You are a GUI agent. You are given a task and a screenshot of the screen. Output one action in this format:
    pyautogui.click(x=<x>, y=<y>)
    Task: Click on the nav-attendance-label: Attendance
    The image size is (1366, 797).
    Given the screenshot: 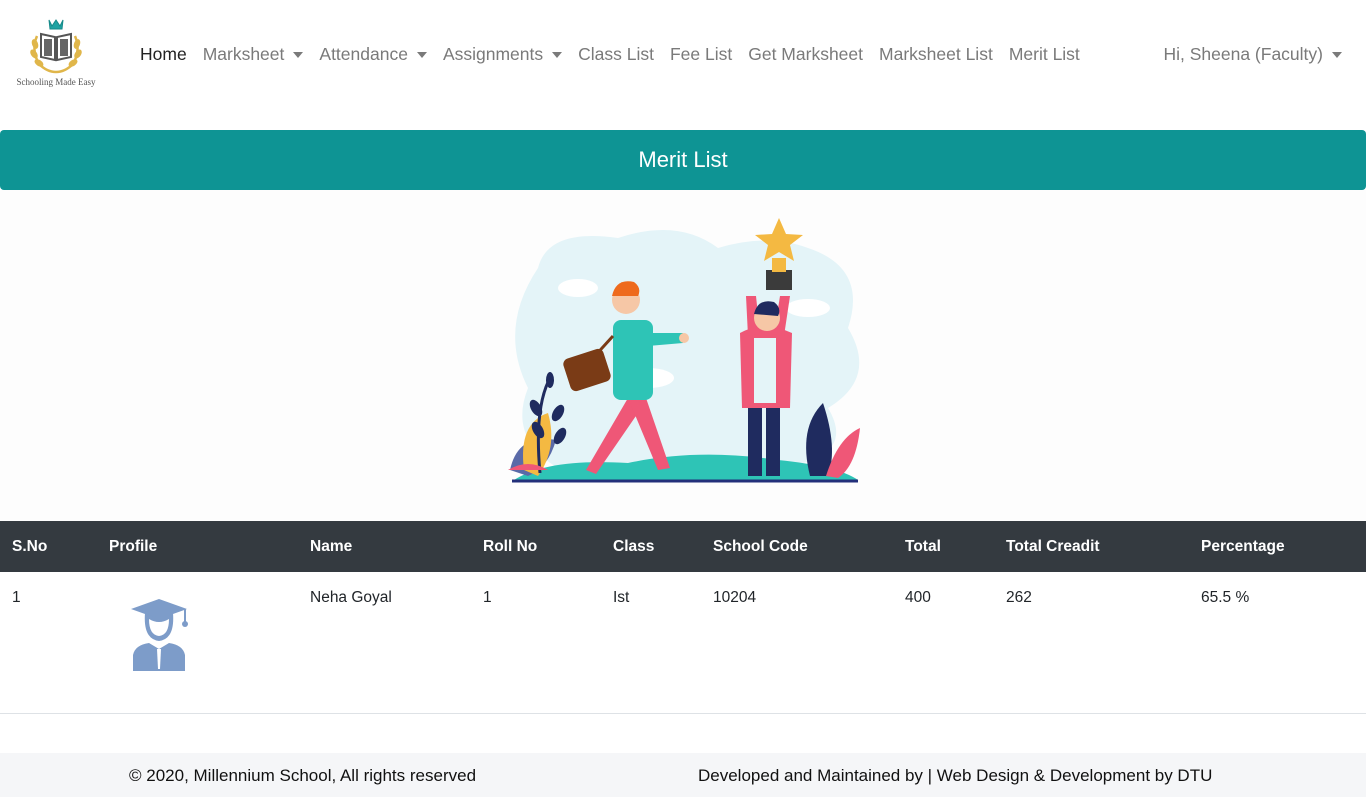 What is the action you would take?
    pyautogui.click(x=363, y=53)
    